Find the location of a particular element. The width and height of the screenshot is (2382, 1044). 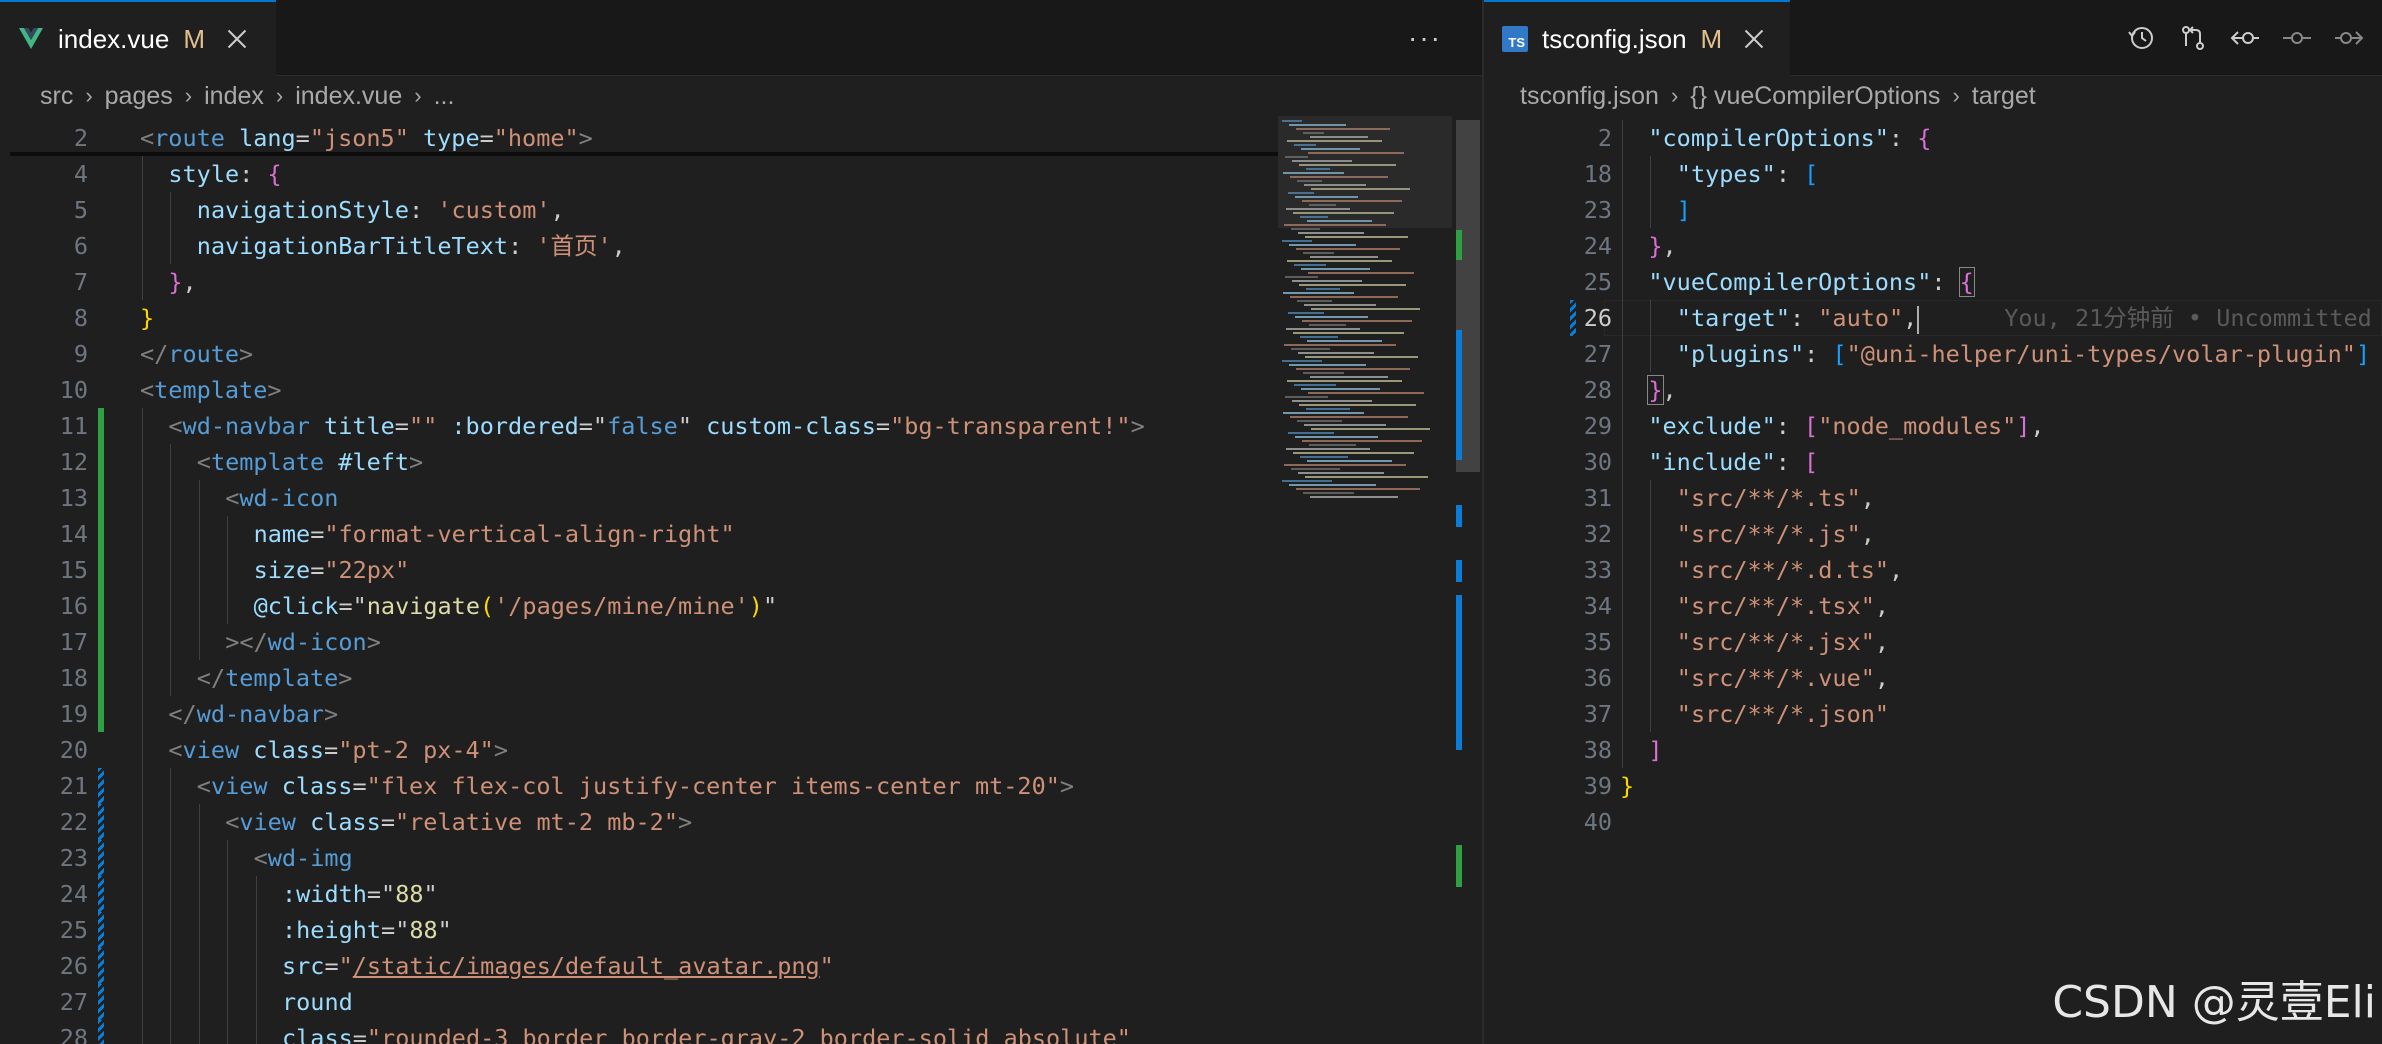

breadcrumb-item: index is located at coordinates (234, 96).